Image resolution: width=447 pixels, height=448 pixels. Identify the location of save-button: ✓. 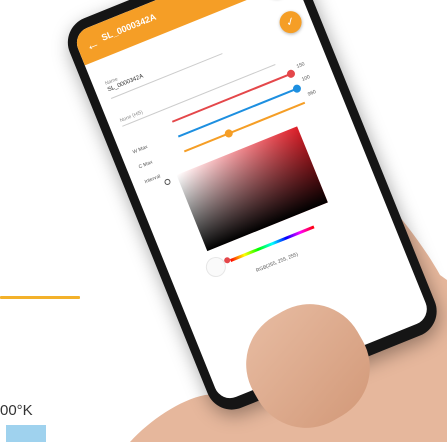
(290, 22).